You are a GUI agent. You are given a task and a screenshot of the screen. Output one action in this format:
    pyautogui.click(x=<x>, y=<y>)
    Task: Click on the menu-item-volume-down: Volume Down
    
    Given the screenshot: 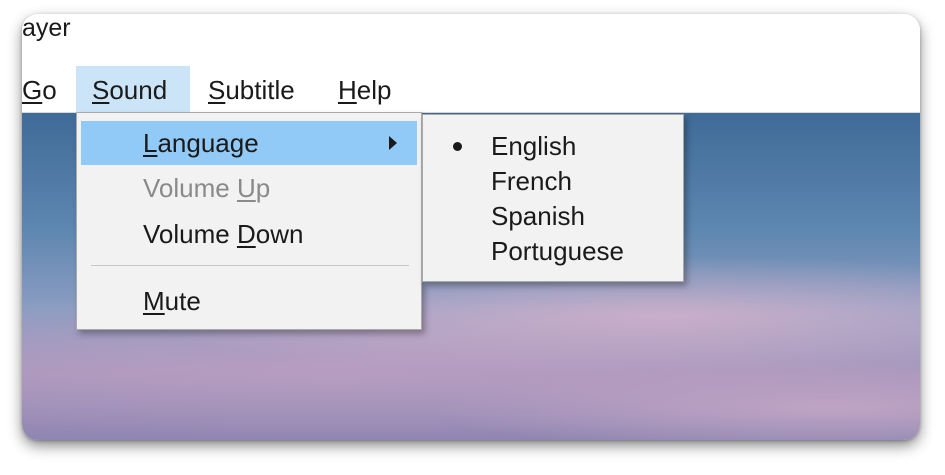 What is the action you would take?
    pyautogui.click(x=249, y=234)
    